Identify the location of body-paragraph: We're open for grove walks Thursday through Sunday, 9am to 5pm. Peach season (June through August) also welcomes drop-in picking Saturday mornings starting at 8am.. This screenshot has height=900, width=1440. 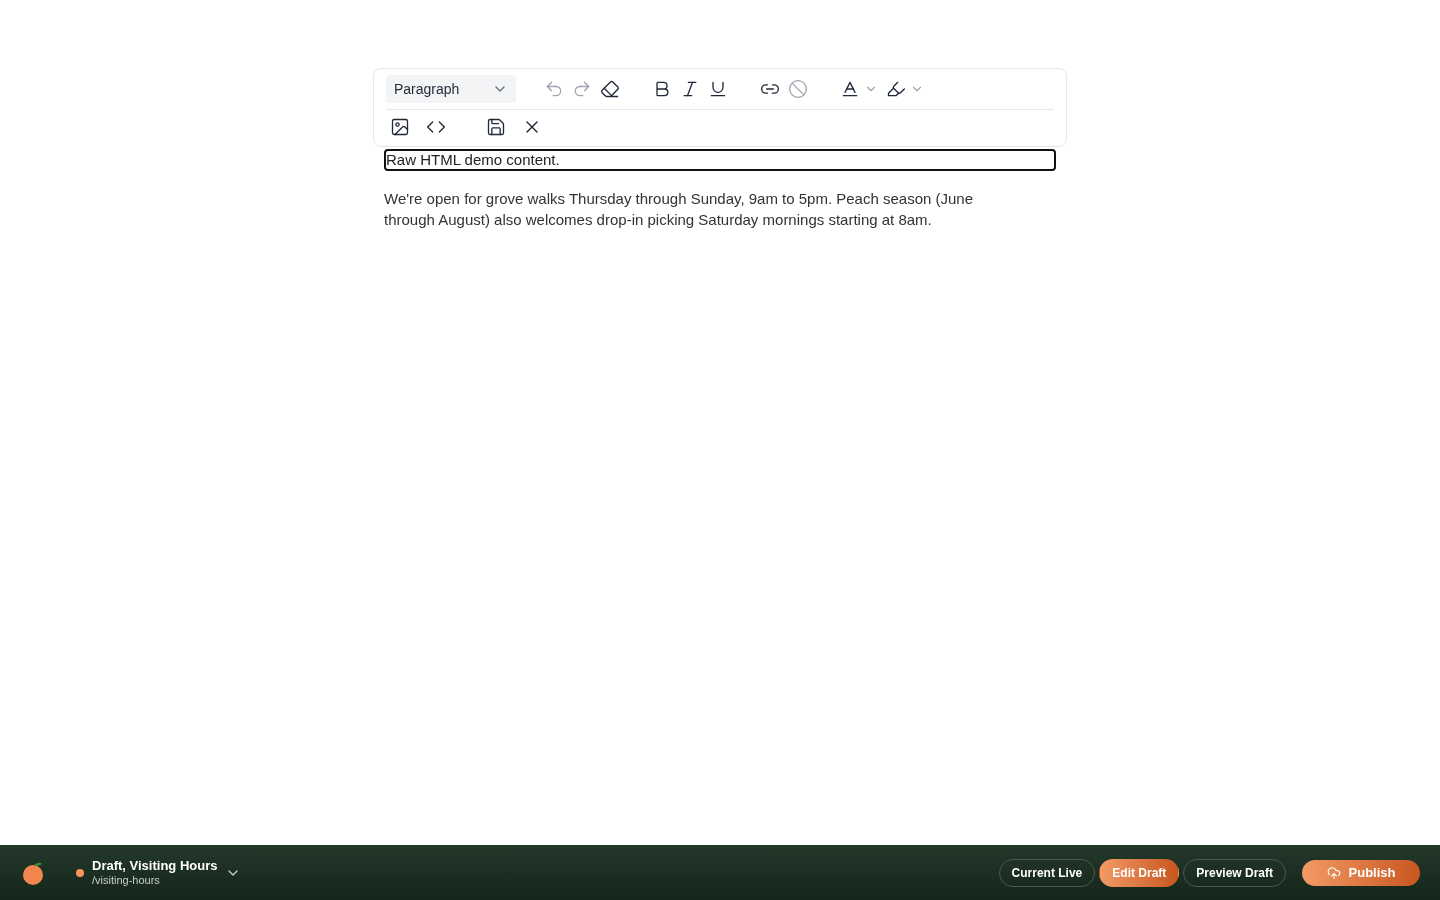
(679, 209).